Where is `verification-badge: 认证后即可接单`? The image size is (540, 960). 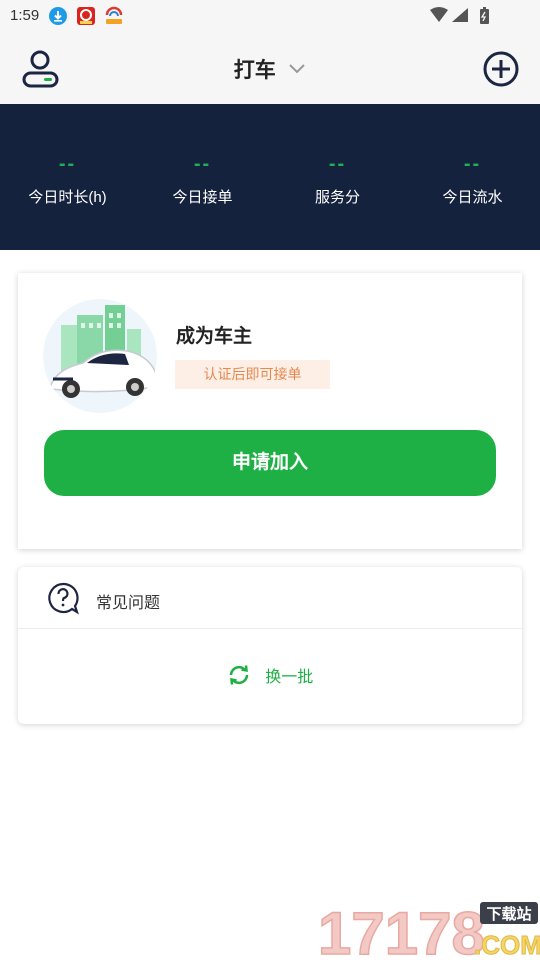 verification-badge: 认证后即可接单 is located at coordinates (252, 374).